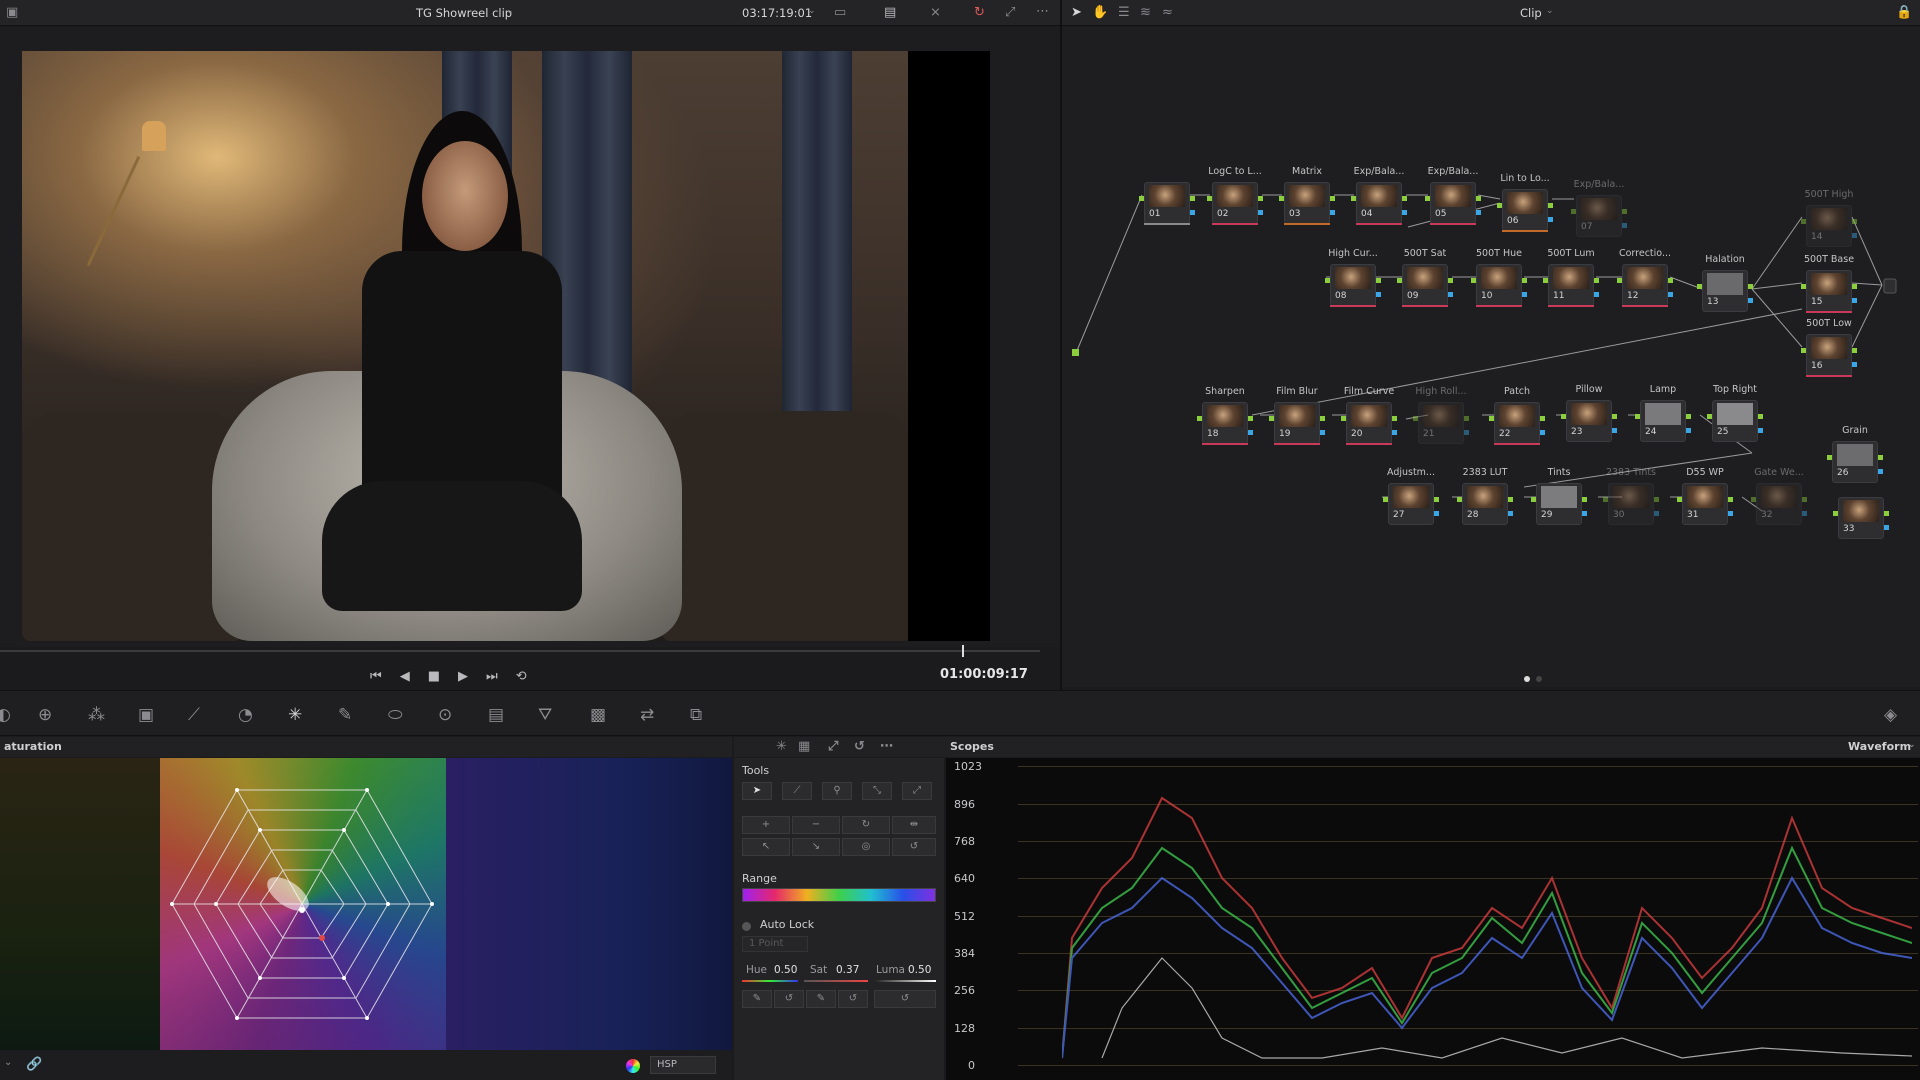 The image size is (1920, 1080). I want to click on node-15: 500T Base 15, so click(1829, 285).